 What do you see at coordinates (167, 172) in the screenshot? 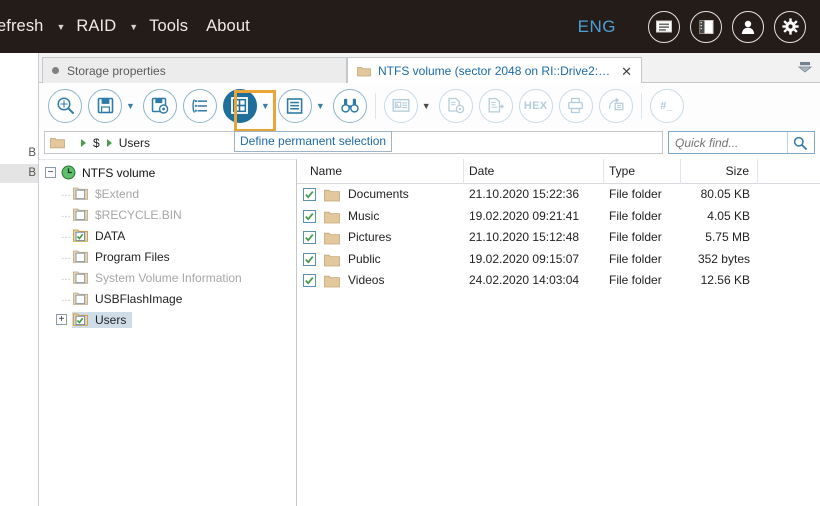
I see `tree-node-root: − NTFS volume` at bounding box center [167, 172].